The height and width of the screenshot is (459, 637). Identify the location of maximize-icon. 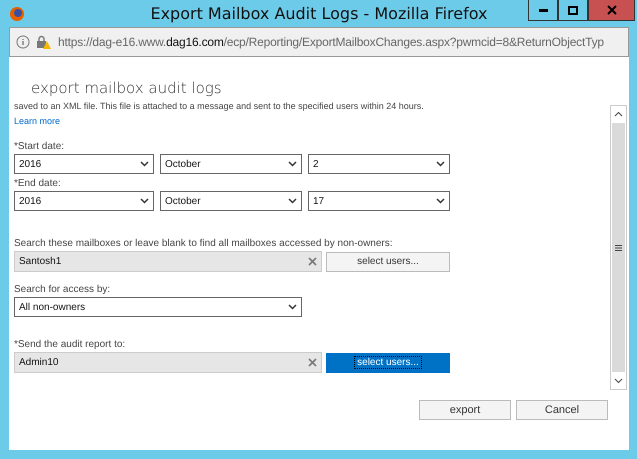
(573, 10).